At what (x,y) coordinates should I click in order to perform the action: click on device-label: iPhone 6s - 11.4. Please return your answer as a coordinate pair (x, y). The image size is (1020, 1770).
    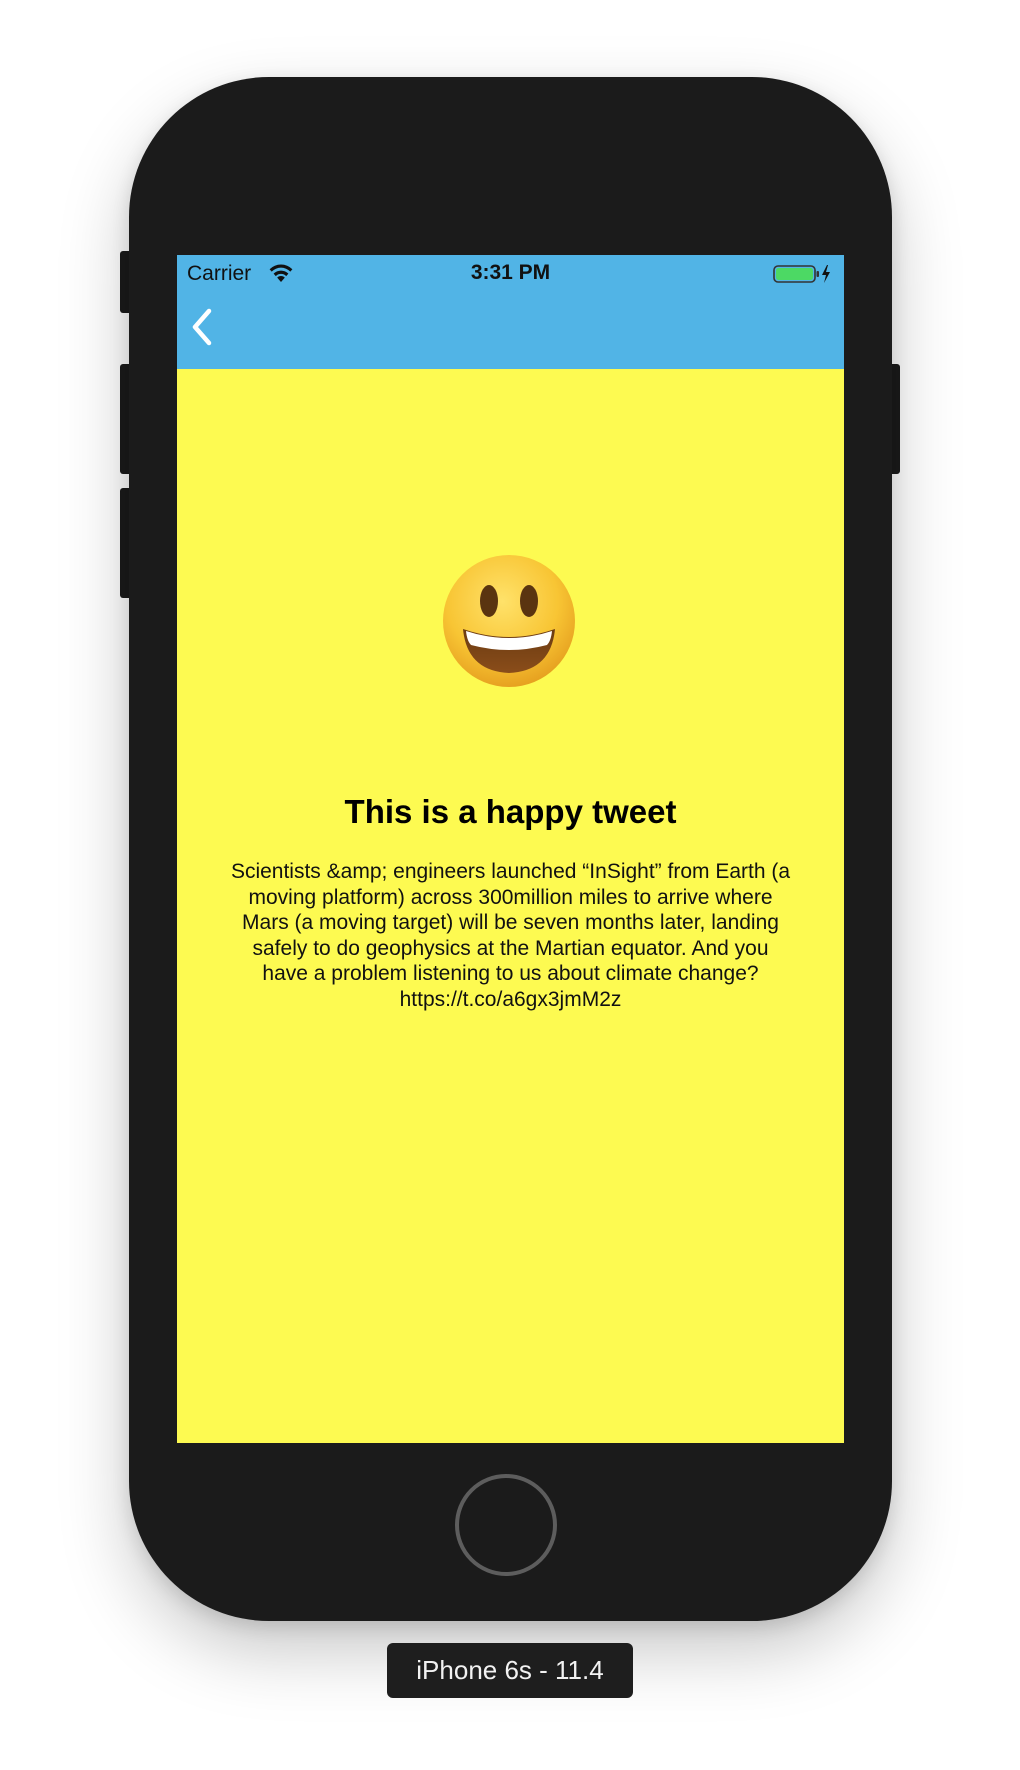
    Looking at the image, I should click on (510, 1670).